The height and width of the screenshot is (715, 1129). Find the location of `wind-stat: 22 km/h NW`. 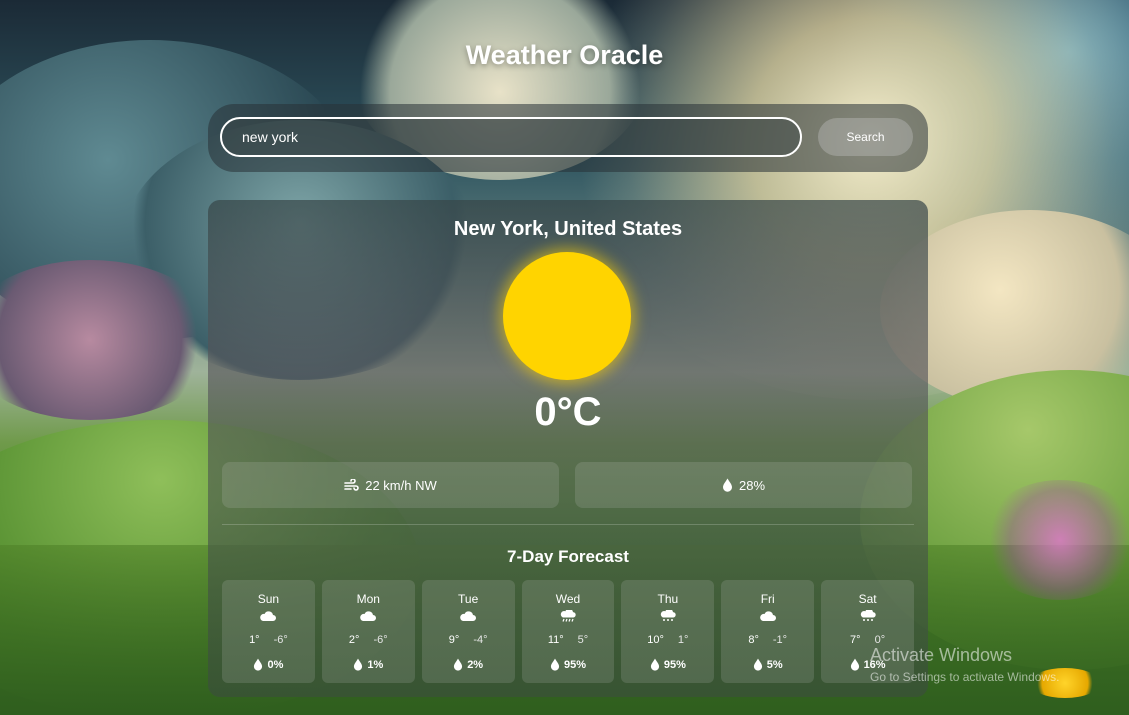

wind-stat: 22 km/h NW is located at coordinates (390, 485).